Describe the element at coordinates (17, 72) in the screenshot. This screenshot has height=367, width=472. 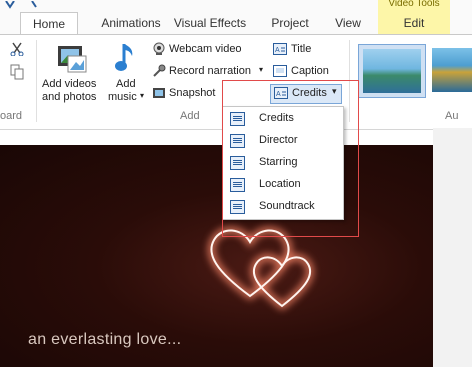
I see `copy-icon` at that location.